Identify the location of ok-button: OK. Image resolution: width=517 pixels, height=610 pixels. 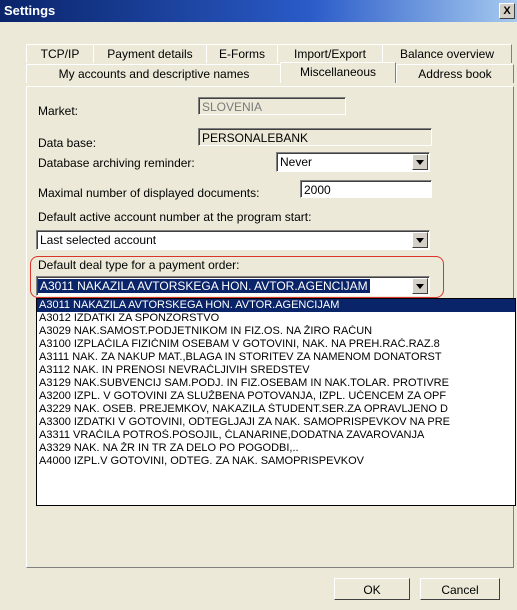
(372, 589).